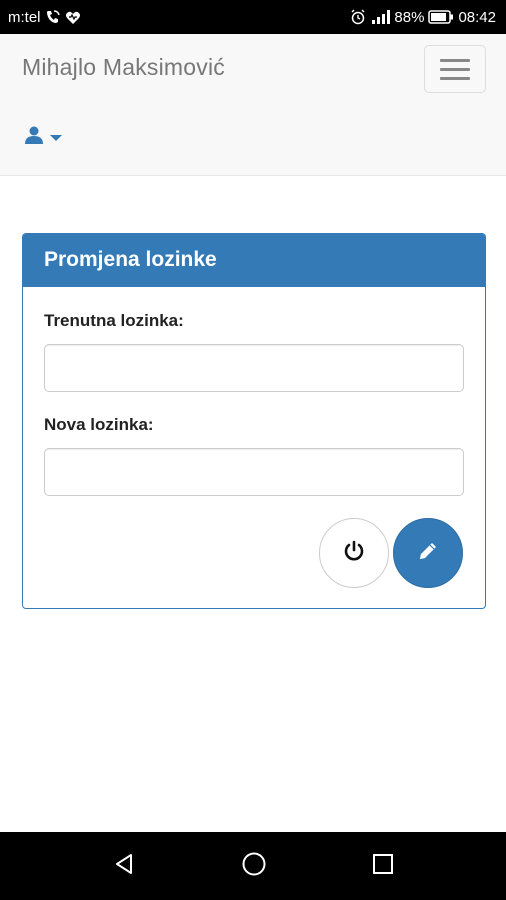  What do you see at coordinates (254, 472) in the screenshot?
I see `new-password-field` at bounding box center [254, 472].